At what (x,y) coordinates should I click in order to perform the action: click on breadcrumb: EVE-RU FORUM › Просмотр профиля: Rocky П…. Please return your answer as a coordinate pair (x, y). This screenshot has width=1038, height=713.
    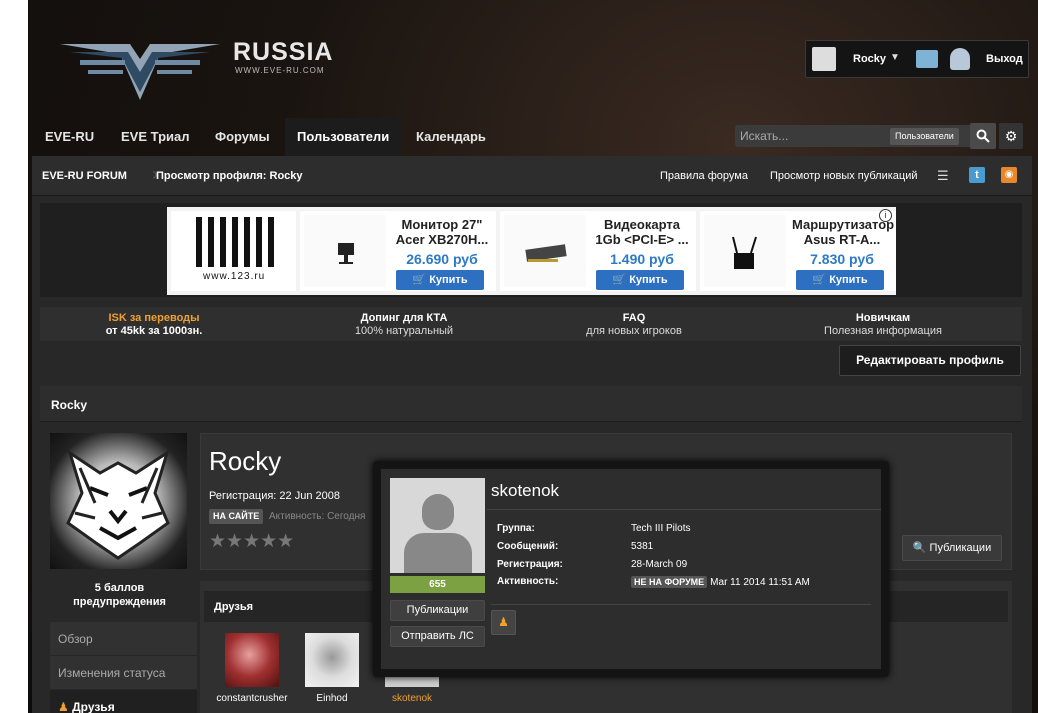
    Looking at the image, I should click on (532, 176).